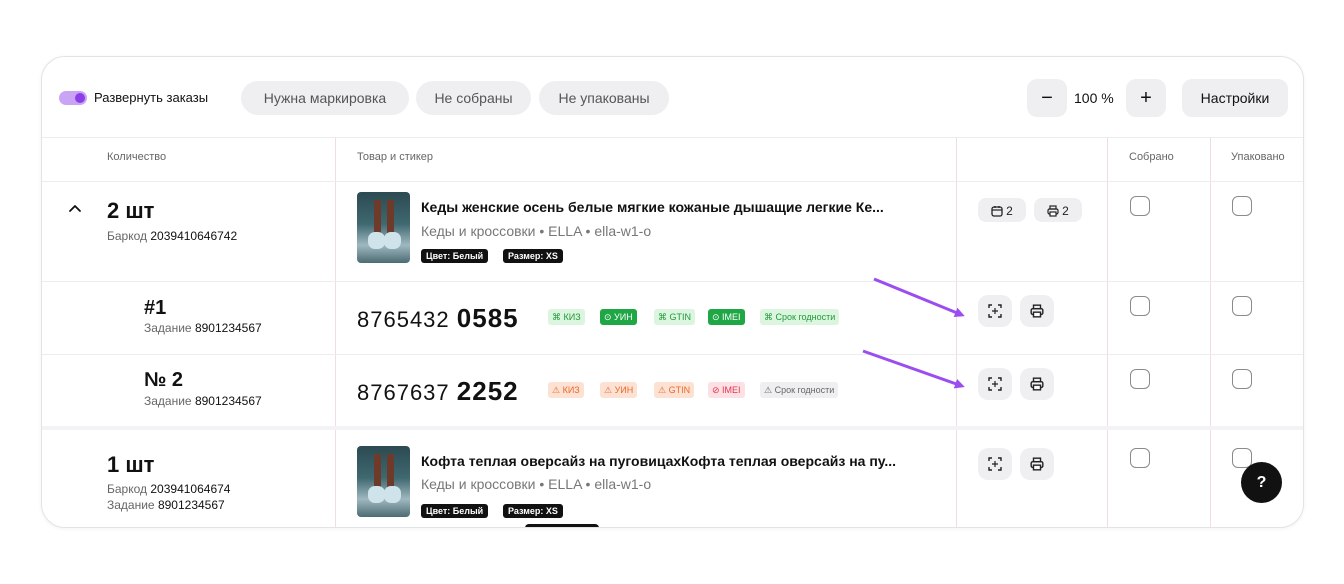 This screenshot has height=584, width=1344. What do you see at coordinates (913, 333) in the screenshot?
I see `annotation-arrows` at bounding box center [913, 333].